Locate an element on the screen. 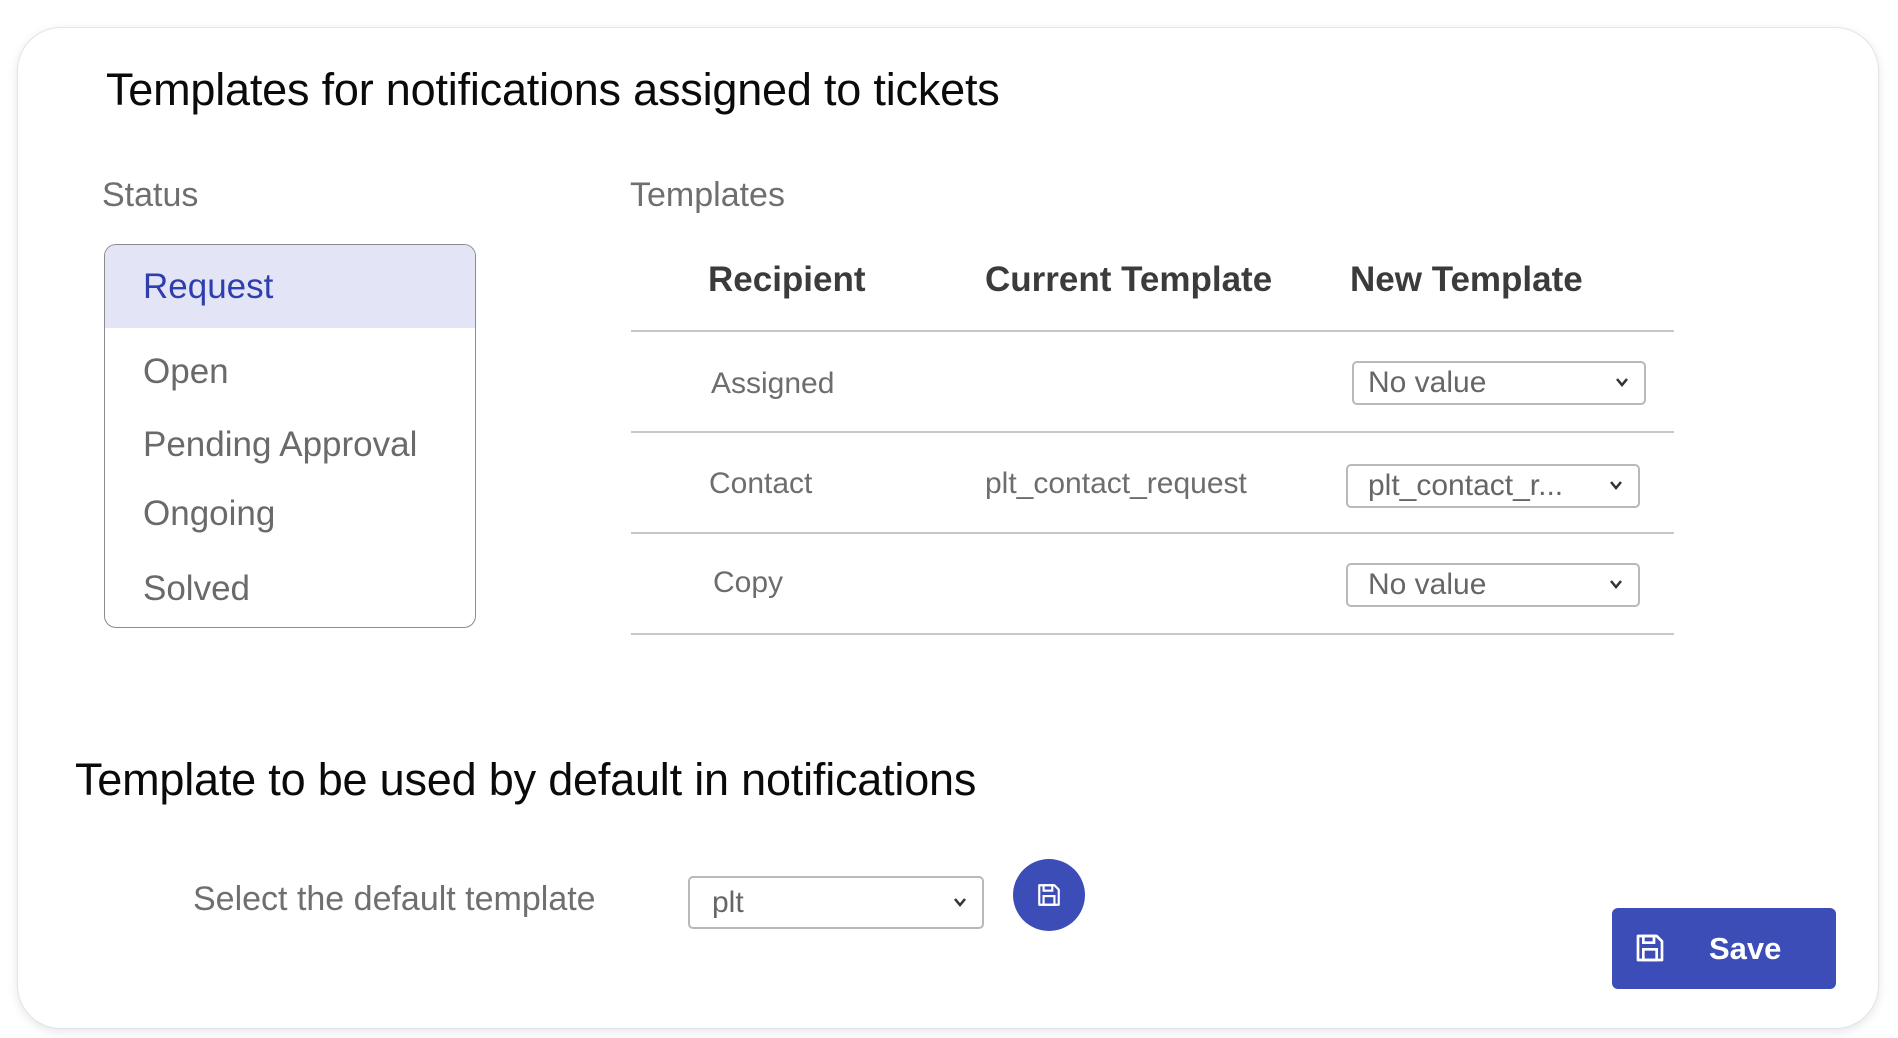 Image resolution: width=1898 pixels, height=1038 pixels. row-contact-recipient: Contact is located at coordinates (761, 483).